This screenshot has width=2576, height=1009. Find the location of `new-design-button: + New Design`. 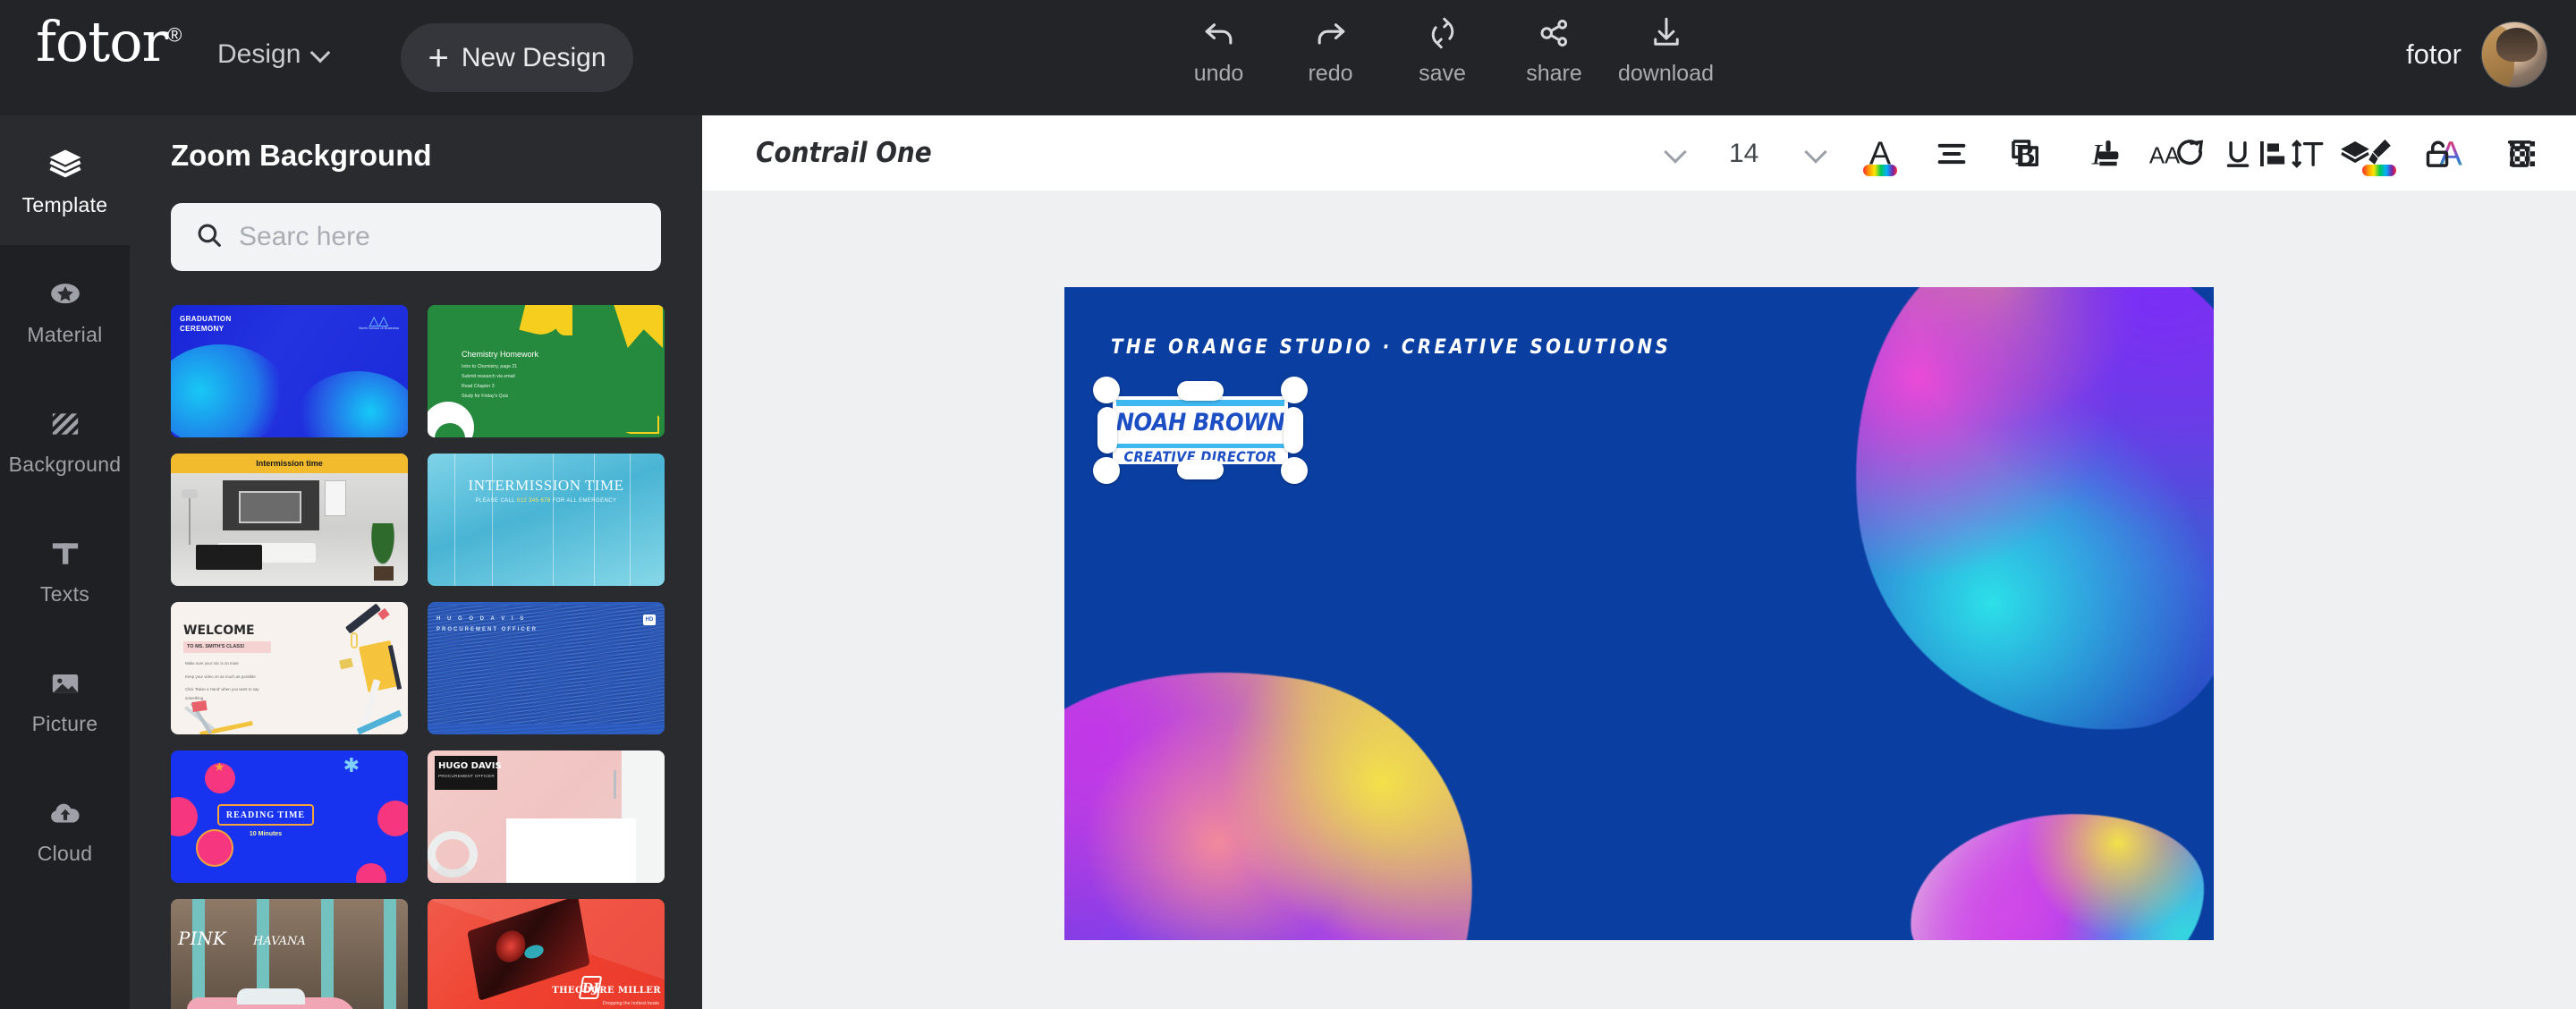

new-design-button: + New Design is located at coordinates (517, 57).